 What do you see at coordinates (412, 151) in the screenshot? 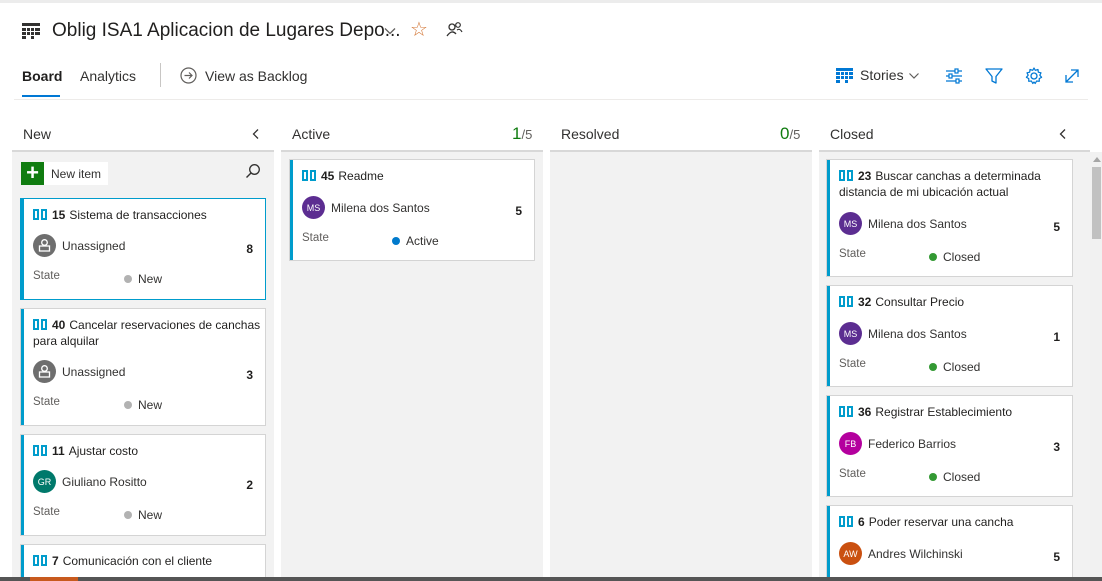
I see `column-active-line` at bounding box center [412, 151].